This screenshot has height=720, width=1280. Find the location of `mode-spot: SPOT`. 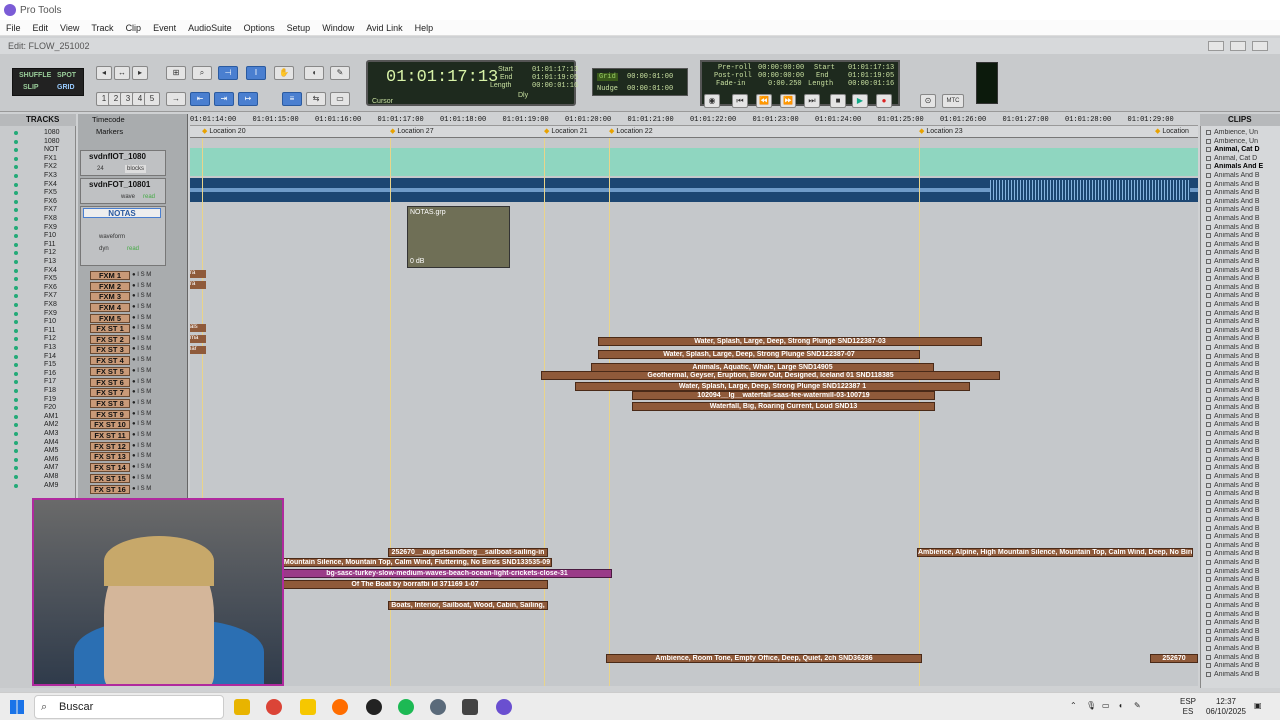

mode-spot: SPOT is located at coordinates (66, 75).